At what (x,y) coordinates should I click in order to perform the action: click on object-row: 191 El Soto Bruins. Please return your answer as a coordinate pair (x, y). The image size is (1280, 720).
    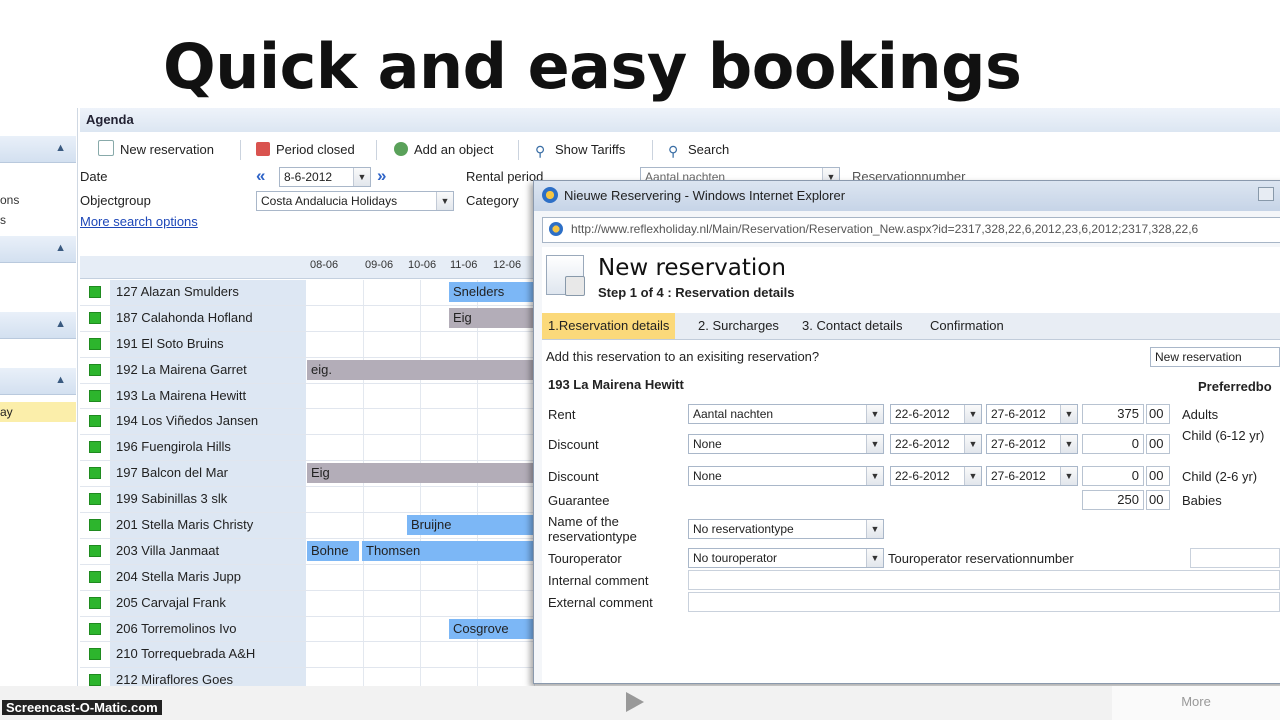
    Looking at the image, I should click on (307, 344).